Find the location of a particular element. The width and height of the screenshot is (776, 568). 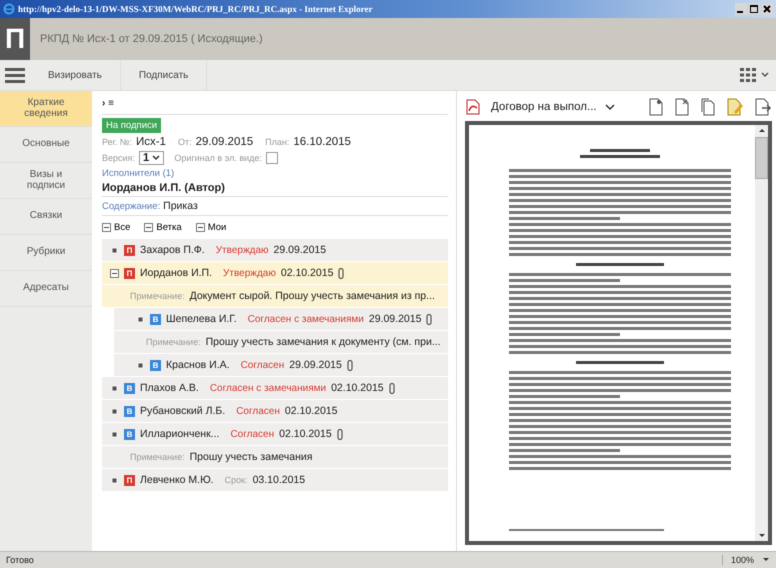

approval-row: П Захаров П.Ф. Утверждаю 29.09.2015 is located at coordinates (275, 250).